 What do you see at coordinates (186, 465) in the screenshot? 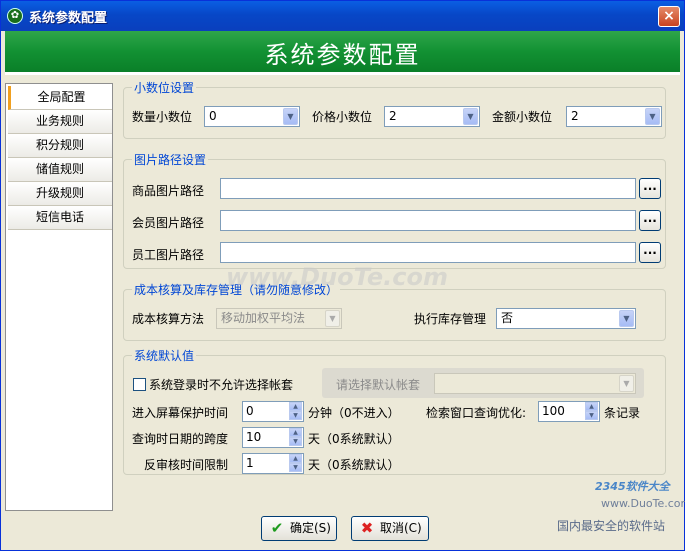
I see `reaudit-limit-label: 反审核时间限制` at bounding box center [186, 465].